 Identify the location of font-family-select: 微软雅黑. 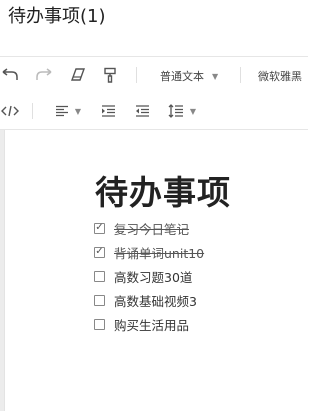
(280, 76).